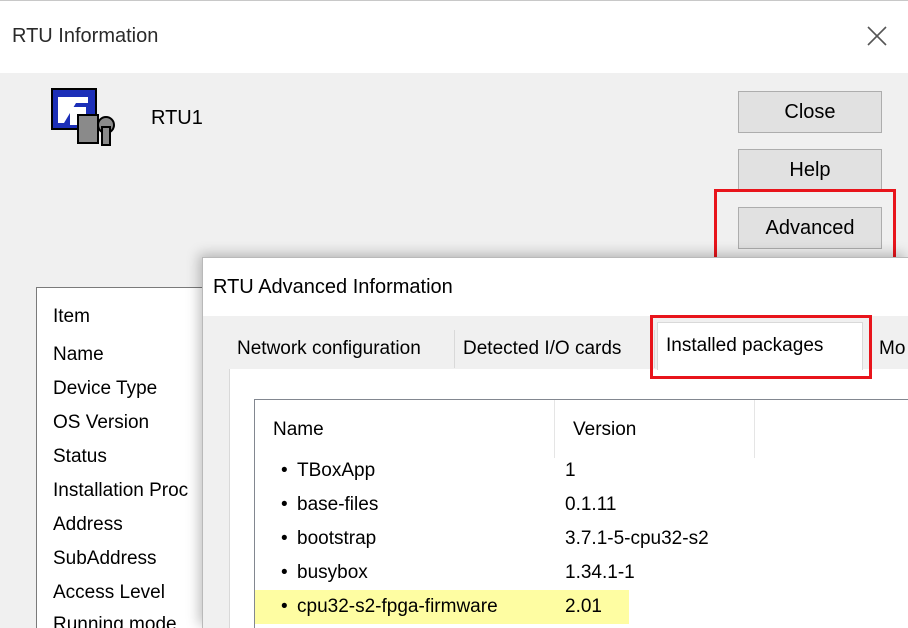 The image size is (908, 628). Describe the element at coordinates (177, 118) in the screenshot. I see `device-name: RTU1` at that location.